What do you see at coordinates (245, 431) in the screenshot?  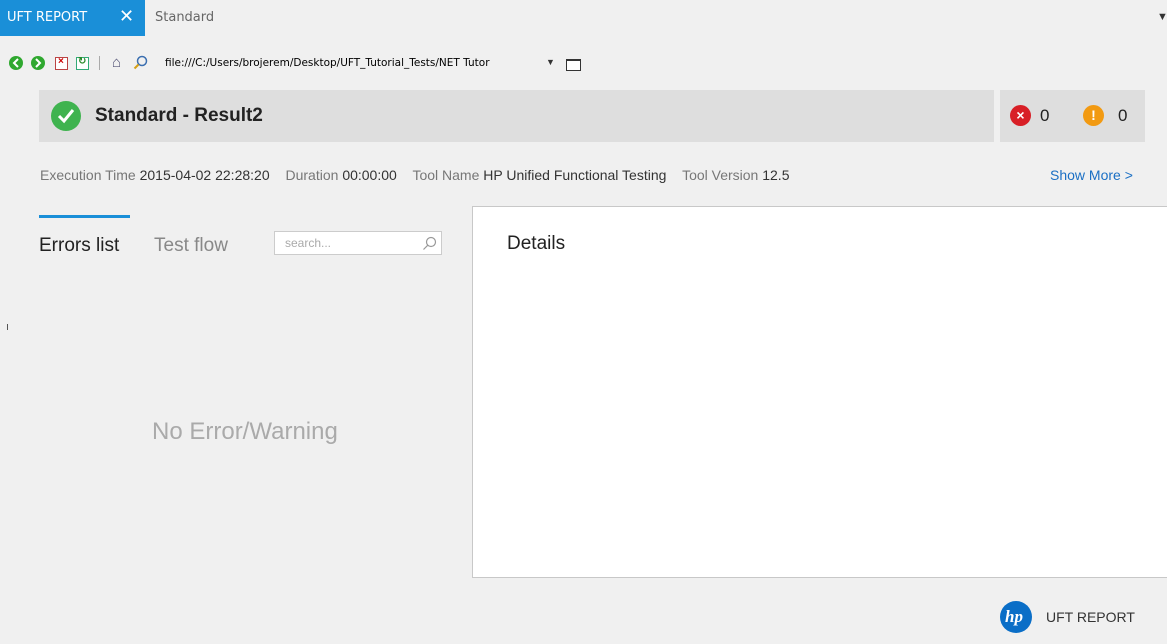 I see `empty-state-message: No Error/Warning` at bounding box center [245, 431].